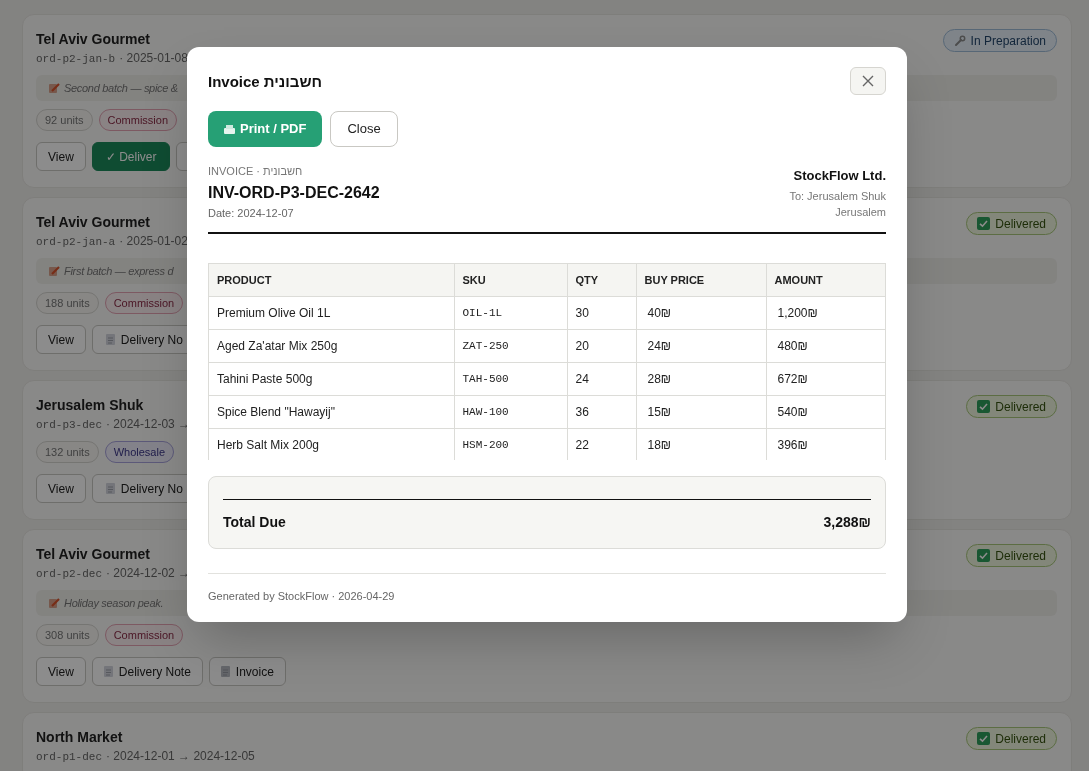 The height and width of the screenshot is (771, 1089). I want to click on column-header: BUY PRICE, so click(701, 280).